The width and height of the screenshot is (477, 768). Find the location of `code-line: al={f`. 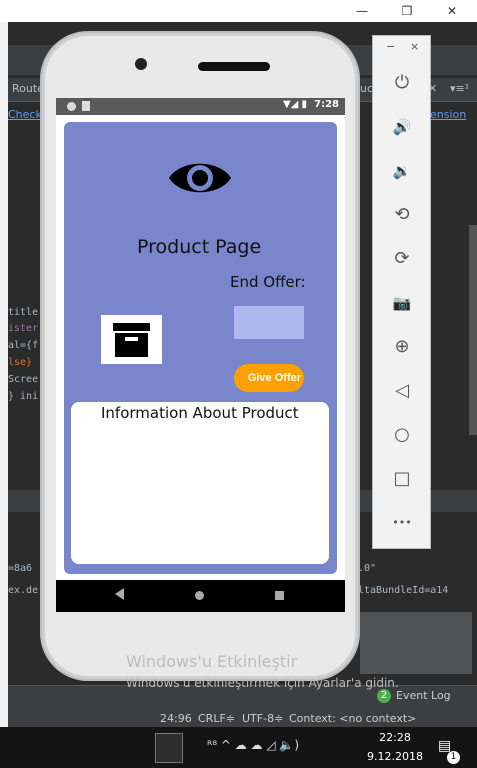

code-line: al={f is located at coordinates (23, 345).